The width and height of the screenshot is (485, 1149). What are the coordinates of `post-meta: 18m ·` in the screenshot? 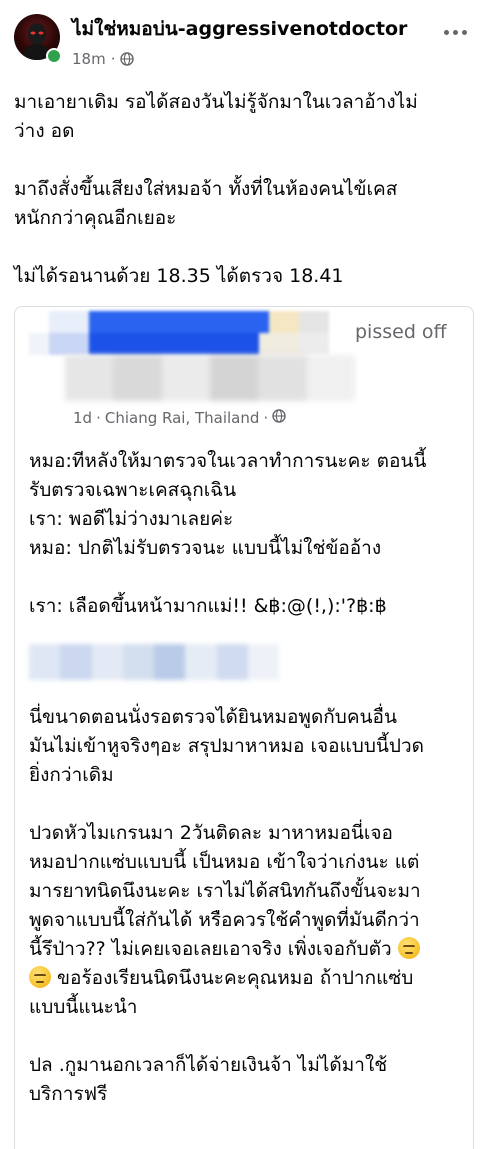 It's located at (103, 59).